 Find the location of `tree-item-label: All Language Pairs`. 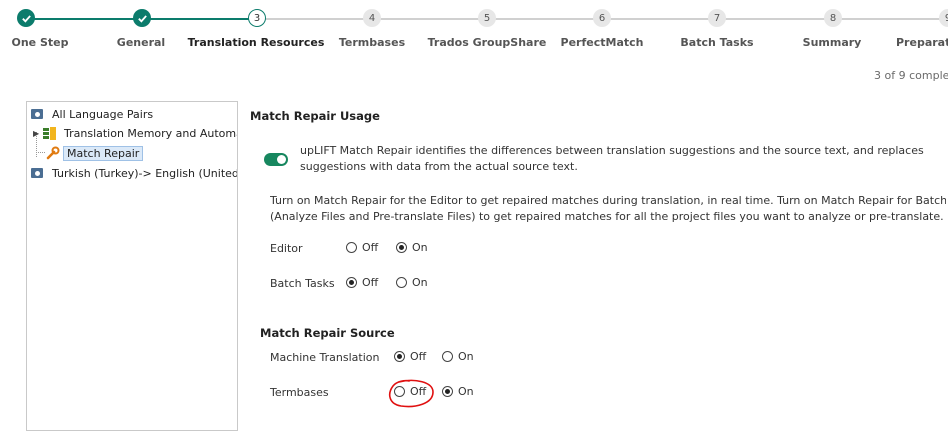

tree-item-label: All Language Pairs is located at coordinates (103, 114).